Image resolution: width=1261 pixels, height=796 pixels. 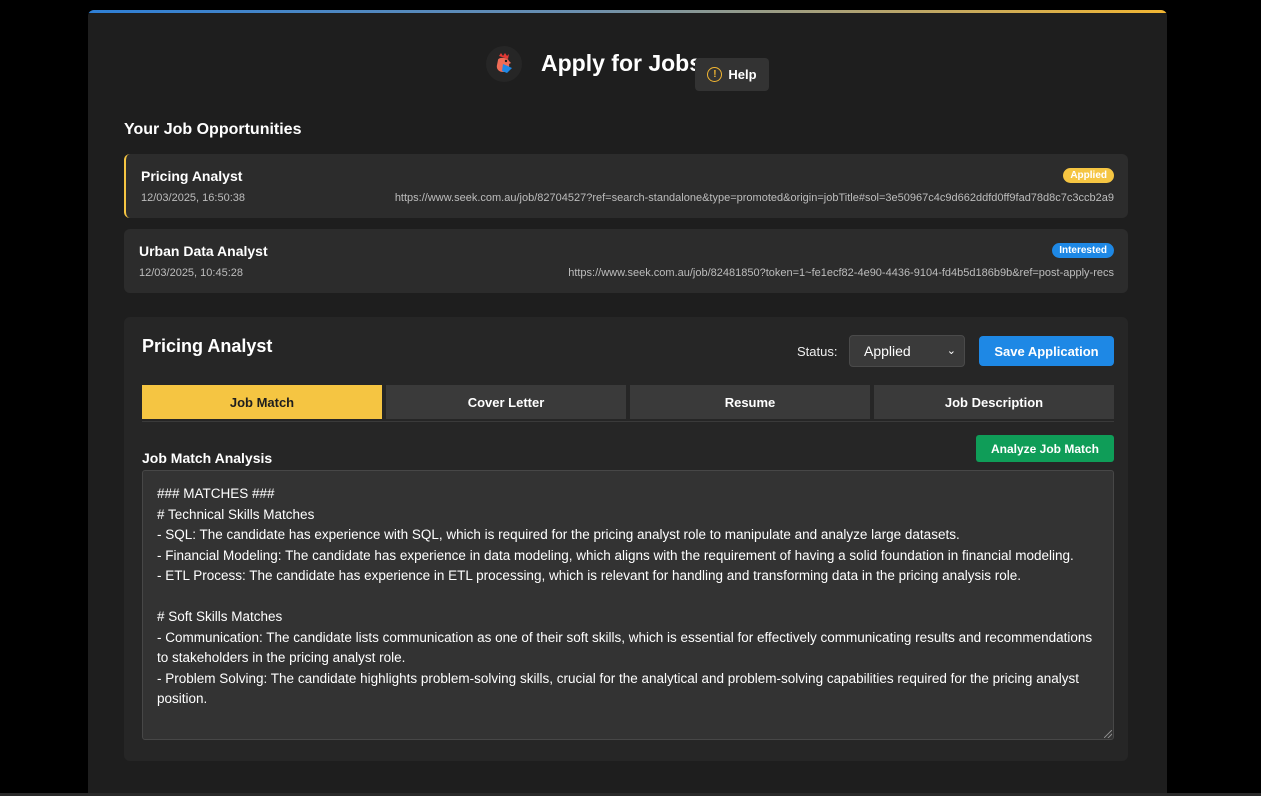 What do you see at coordinates (994, 402) in the screenshot?
I see `tab-job-description: Job Description` at bounding box center [994, 402].